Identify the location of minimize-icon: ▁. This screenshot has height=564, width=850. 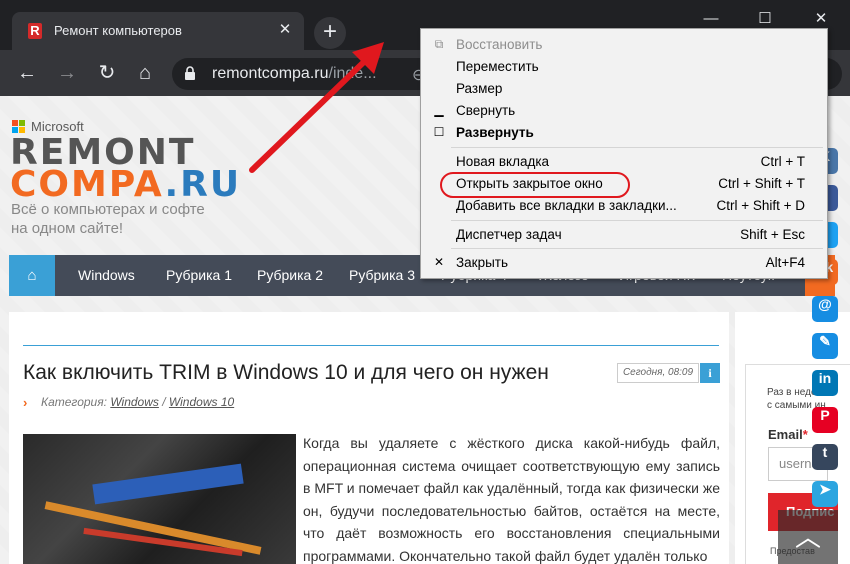
(439, 110).